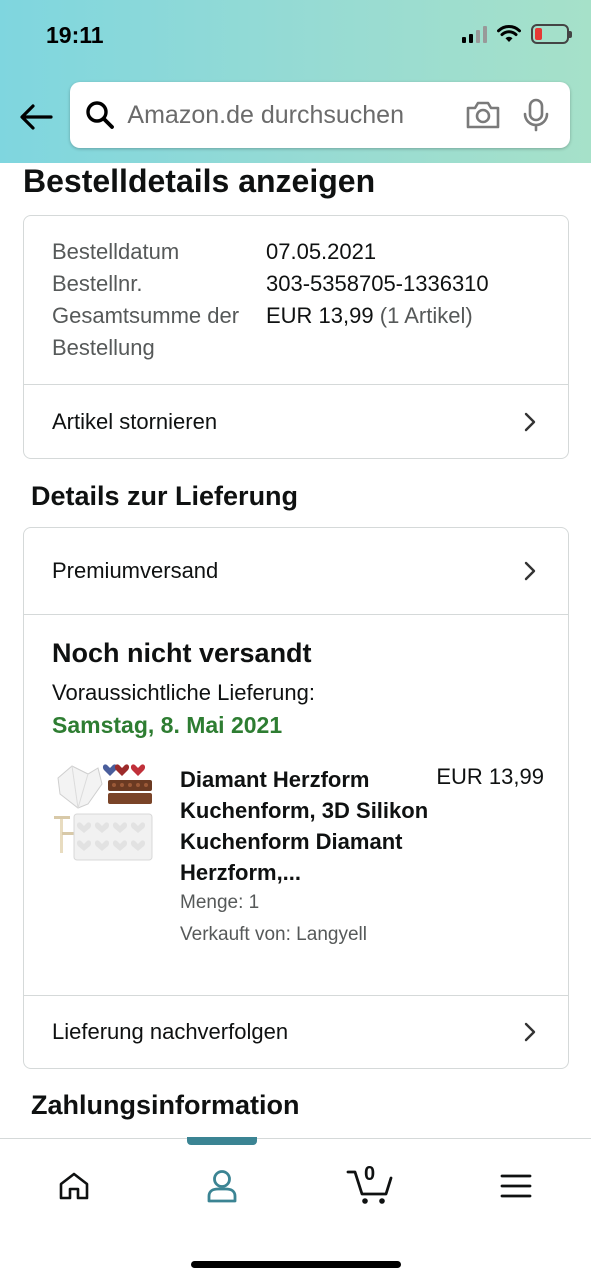 This screenshot has width=591, height=1280. Describe the element at coordinates (182, 653) in the screenshot. I see `shipment-status: Noch nicht versandt` at that location.